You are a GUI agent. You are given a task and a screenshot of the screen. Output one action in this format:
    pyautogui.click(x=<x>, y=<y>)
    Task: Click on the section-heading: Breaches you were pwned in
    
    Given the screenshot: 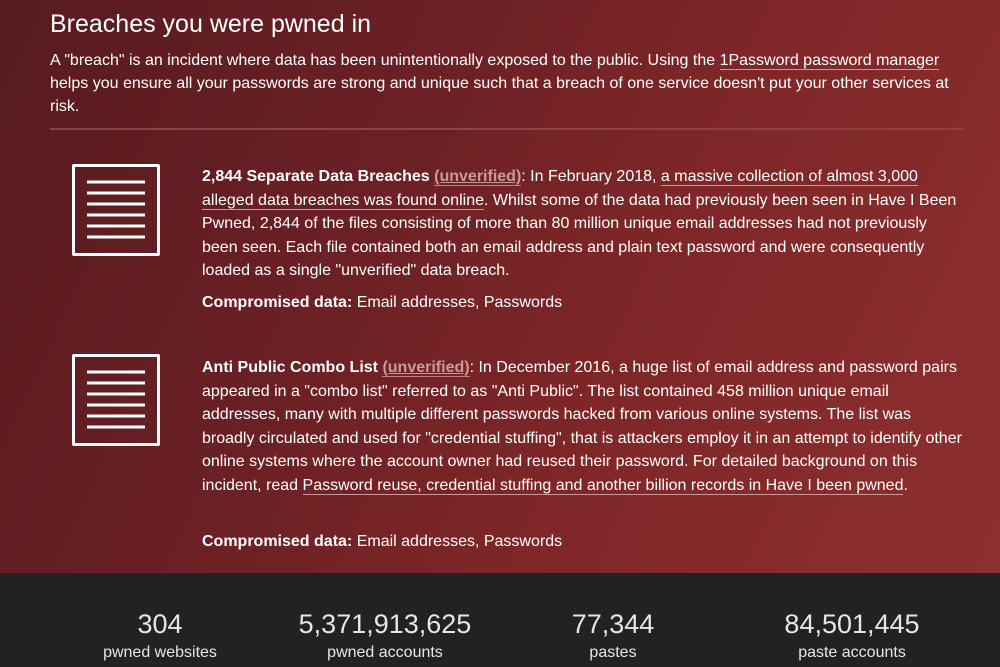 What is the action you would take?
    pyautogui.click(x=211, y=24)
    